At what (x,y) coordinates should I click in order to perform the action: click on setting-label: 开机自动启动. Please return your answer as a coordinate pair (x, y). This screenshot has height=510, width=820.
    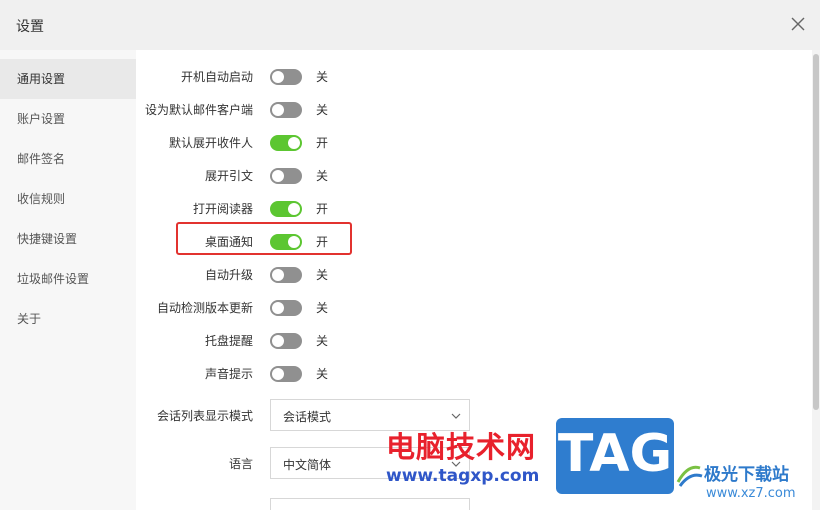
    Looking at the image, I should click on (216, 77).